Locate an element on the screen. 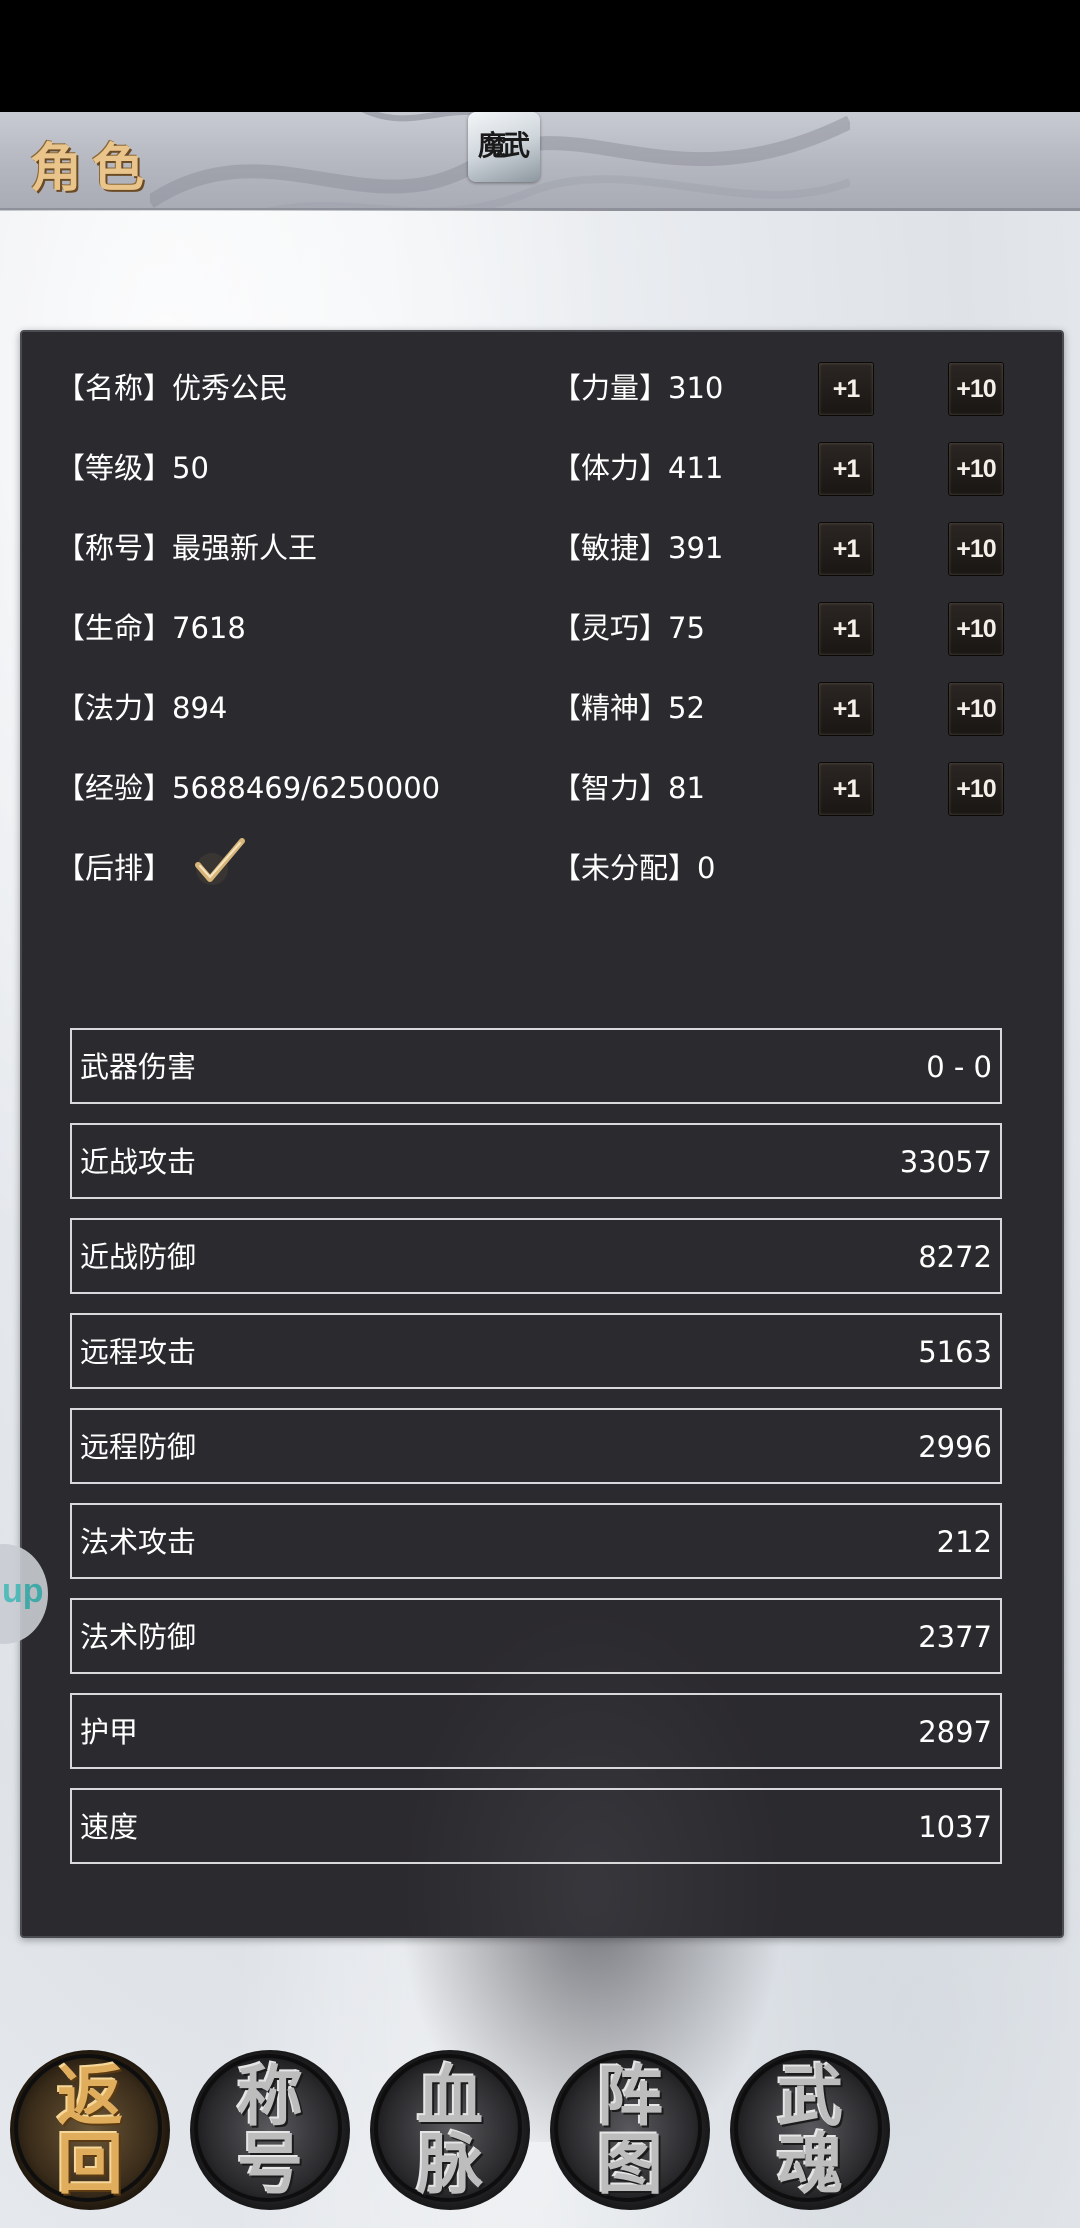 Image resolution: width=1080 pixels, height=2228 pixels. stamina-plus1-button: +1 is located at coordinates (846, 469).